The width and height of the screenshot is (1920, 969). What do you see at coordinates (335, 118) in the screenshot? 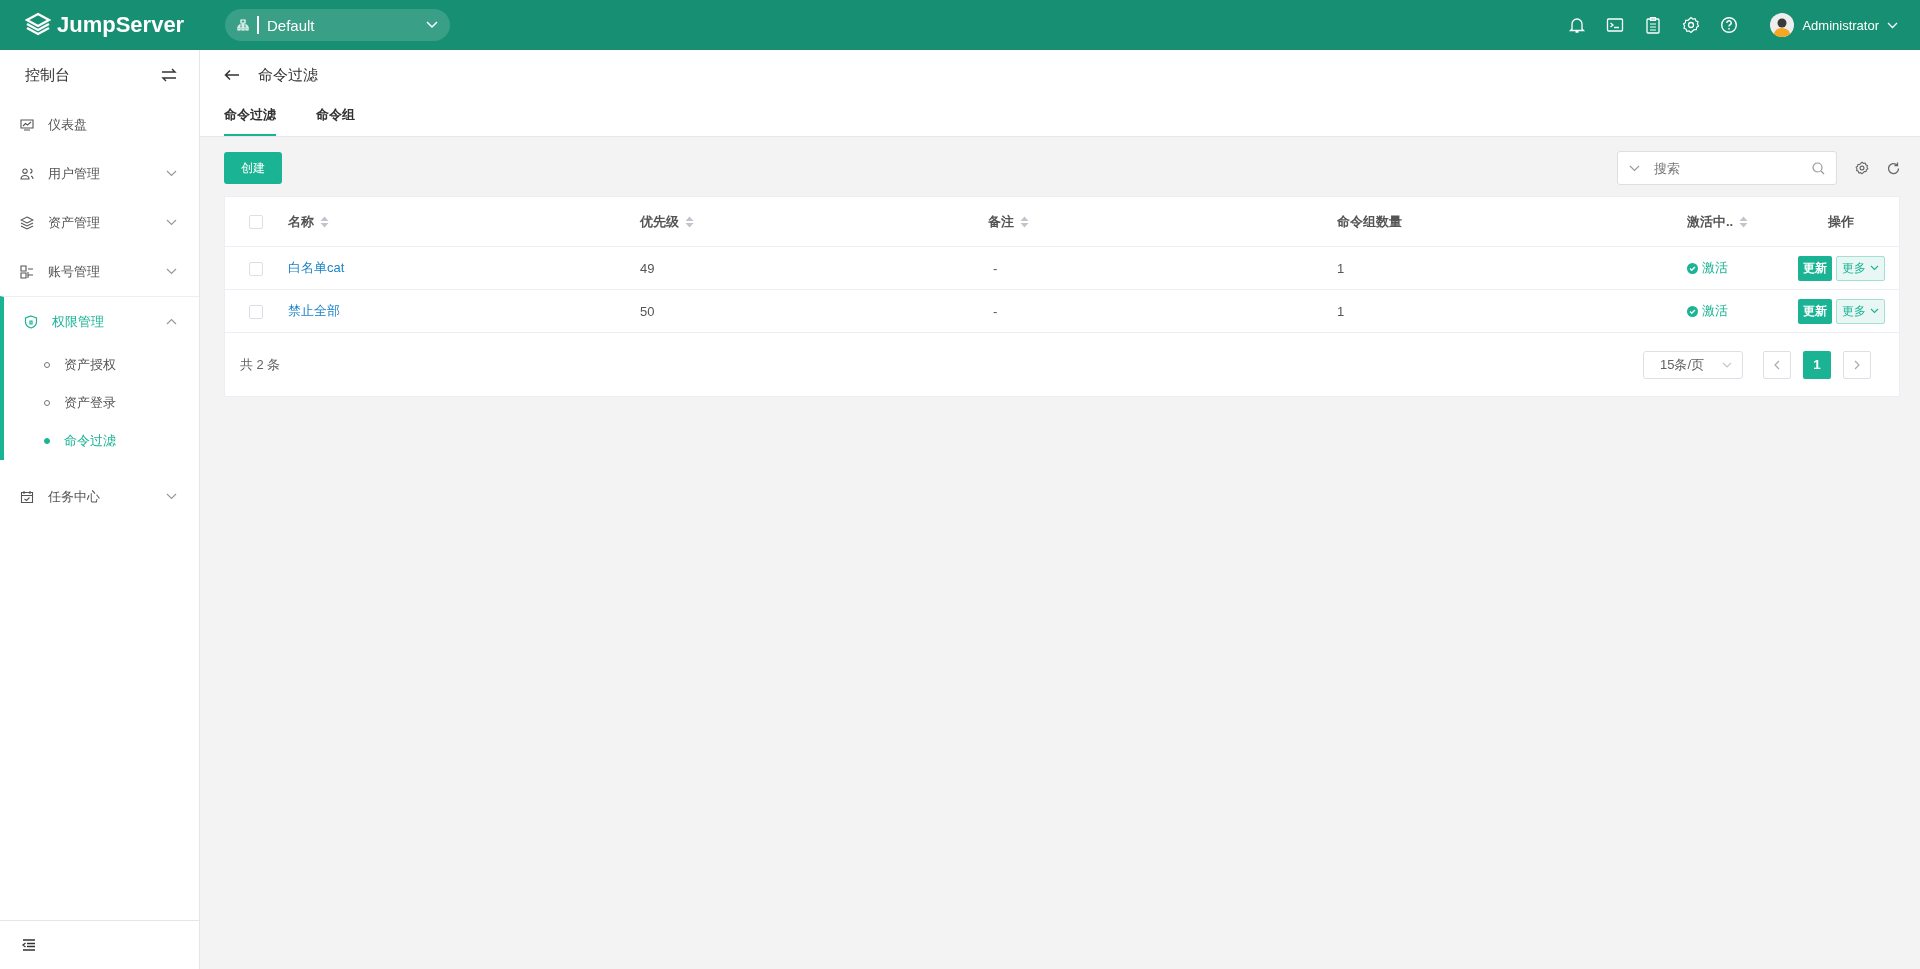
I see `tab: 命令组` at bounding box center [335, 118].